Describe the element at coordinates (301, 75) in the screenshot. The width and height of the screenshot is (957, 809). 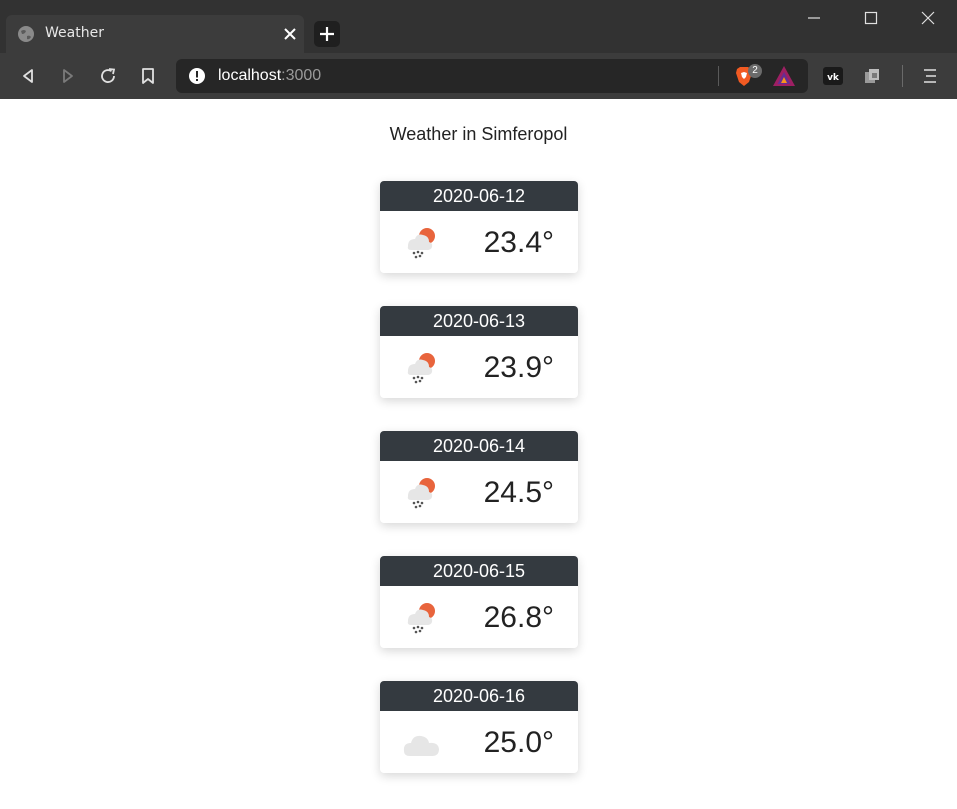
I see `url-port: :3000` at that location.